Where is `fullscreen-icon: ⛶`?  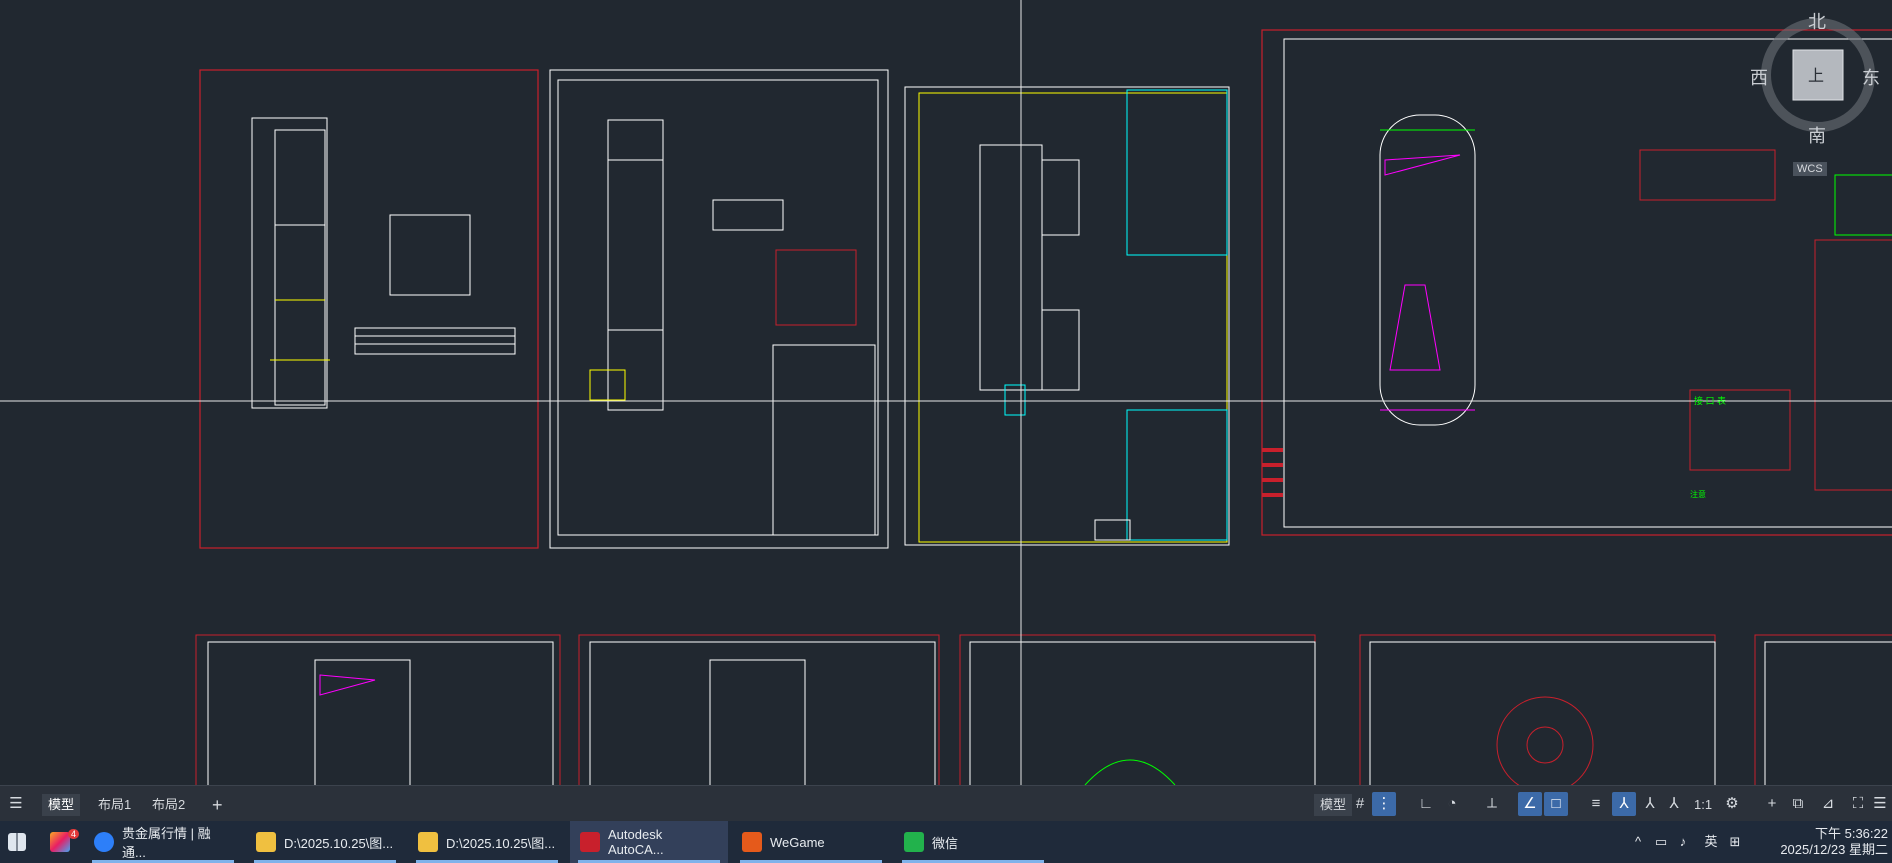 fullscreen-icon: ⛶ is located at coordinates (1858, 804).